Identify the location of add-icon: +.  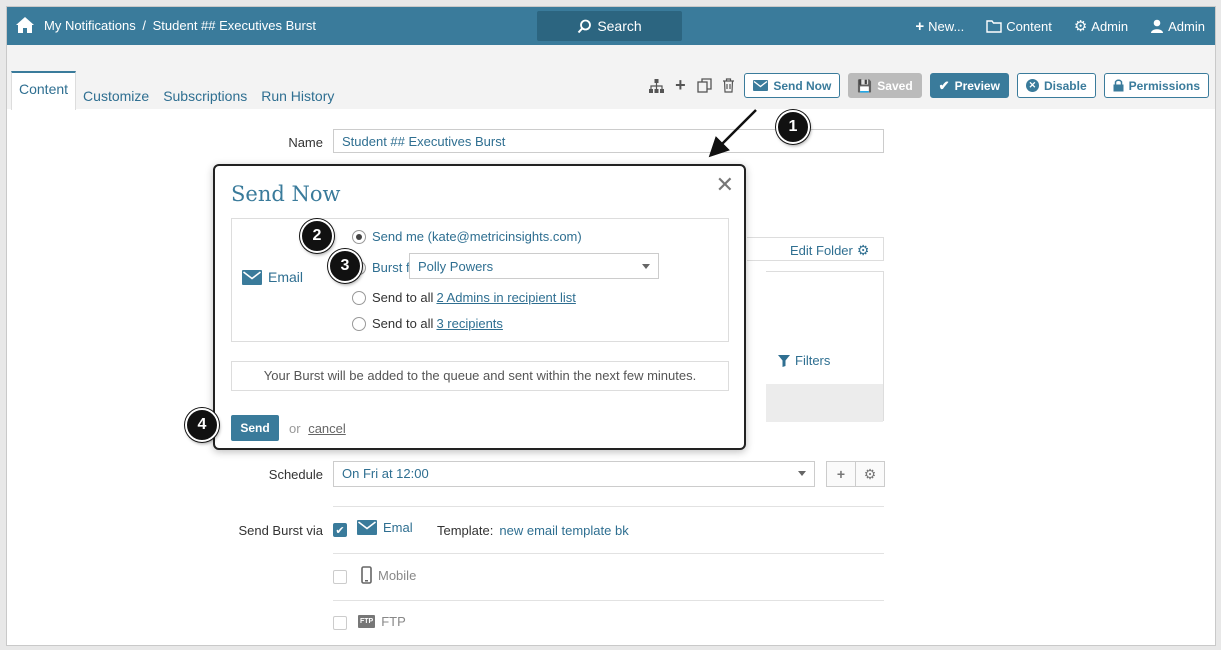
(680, 85).